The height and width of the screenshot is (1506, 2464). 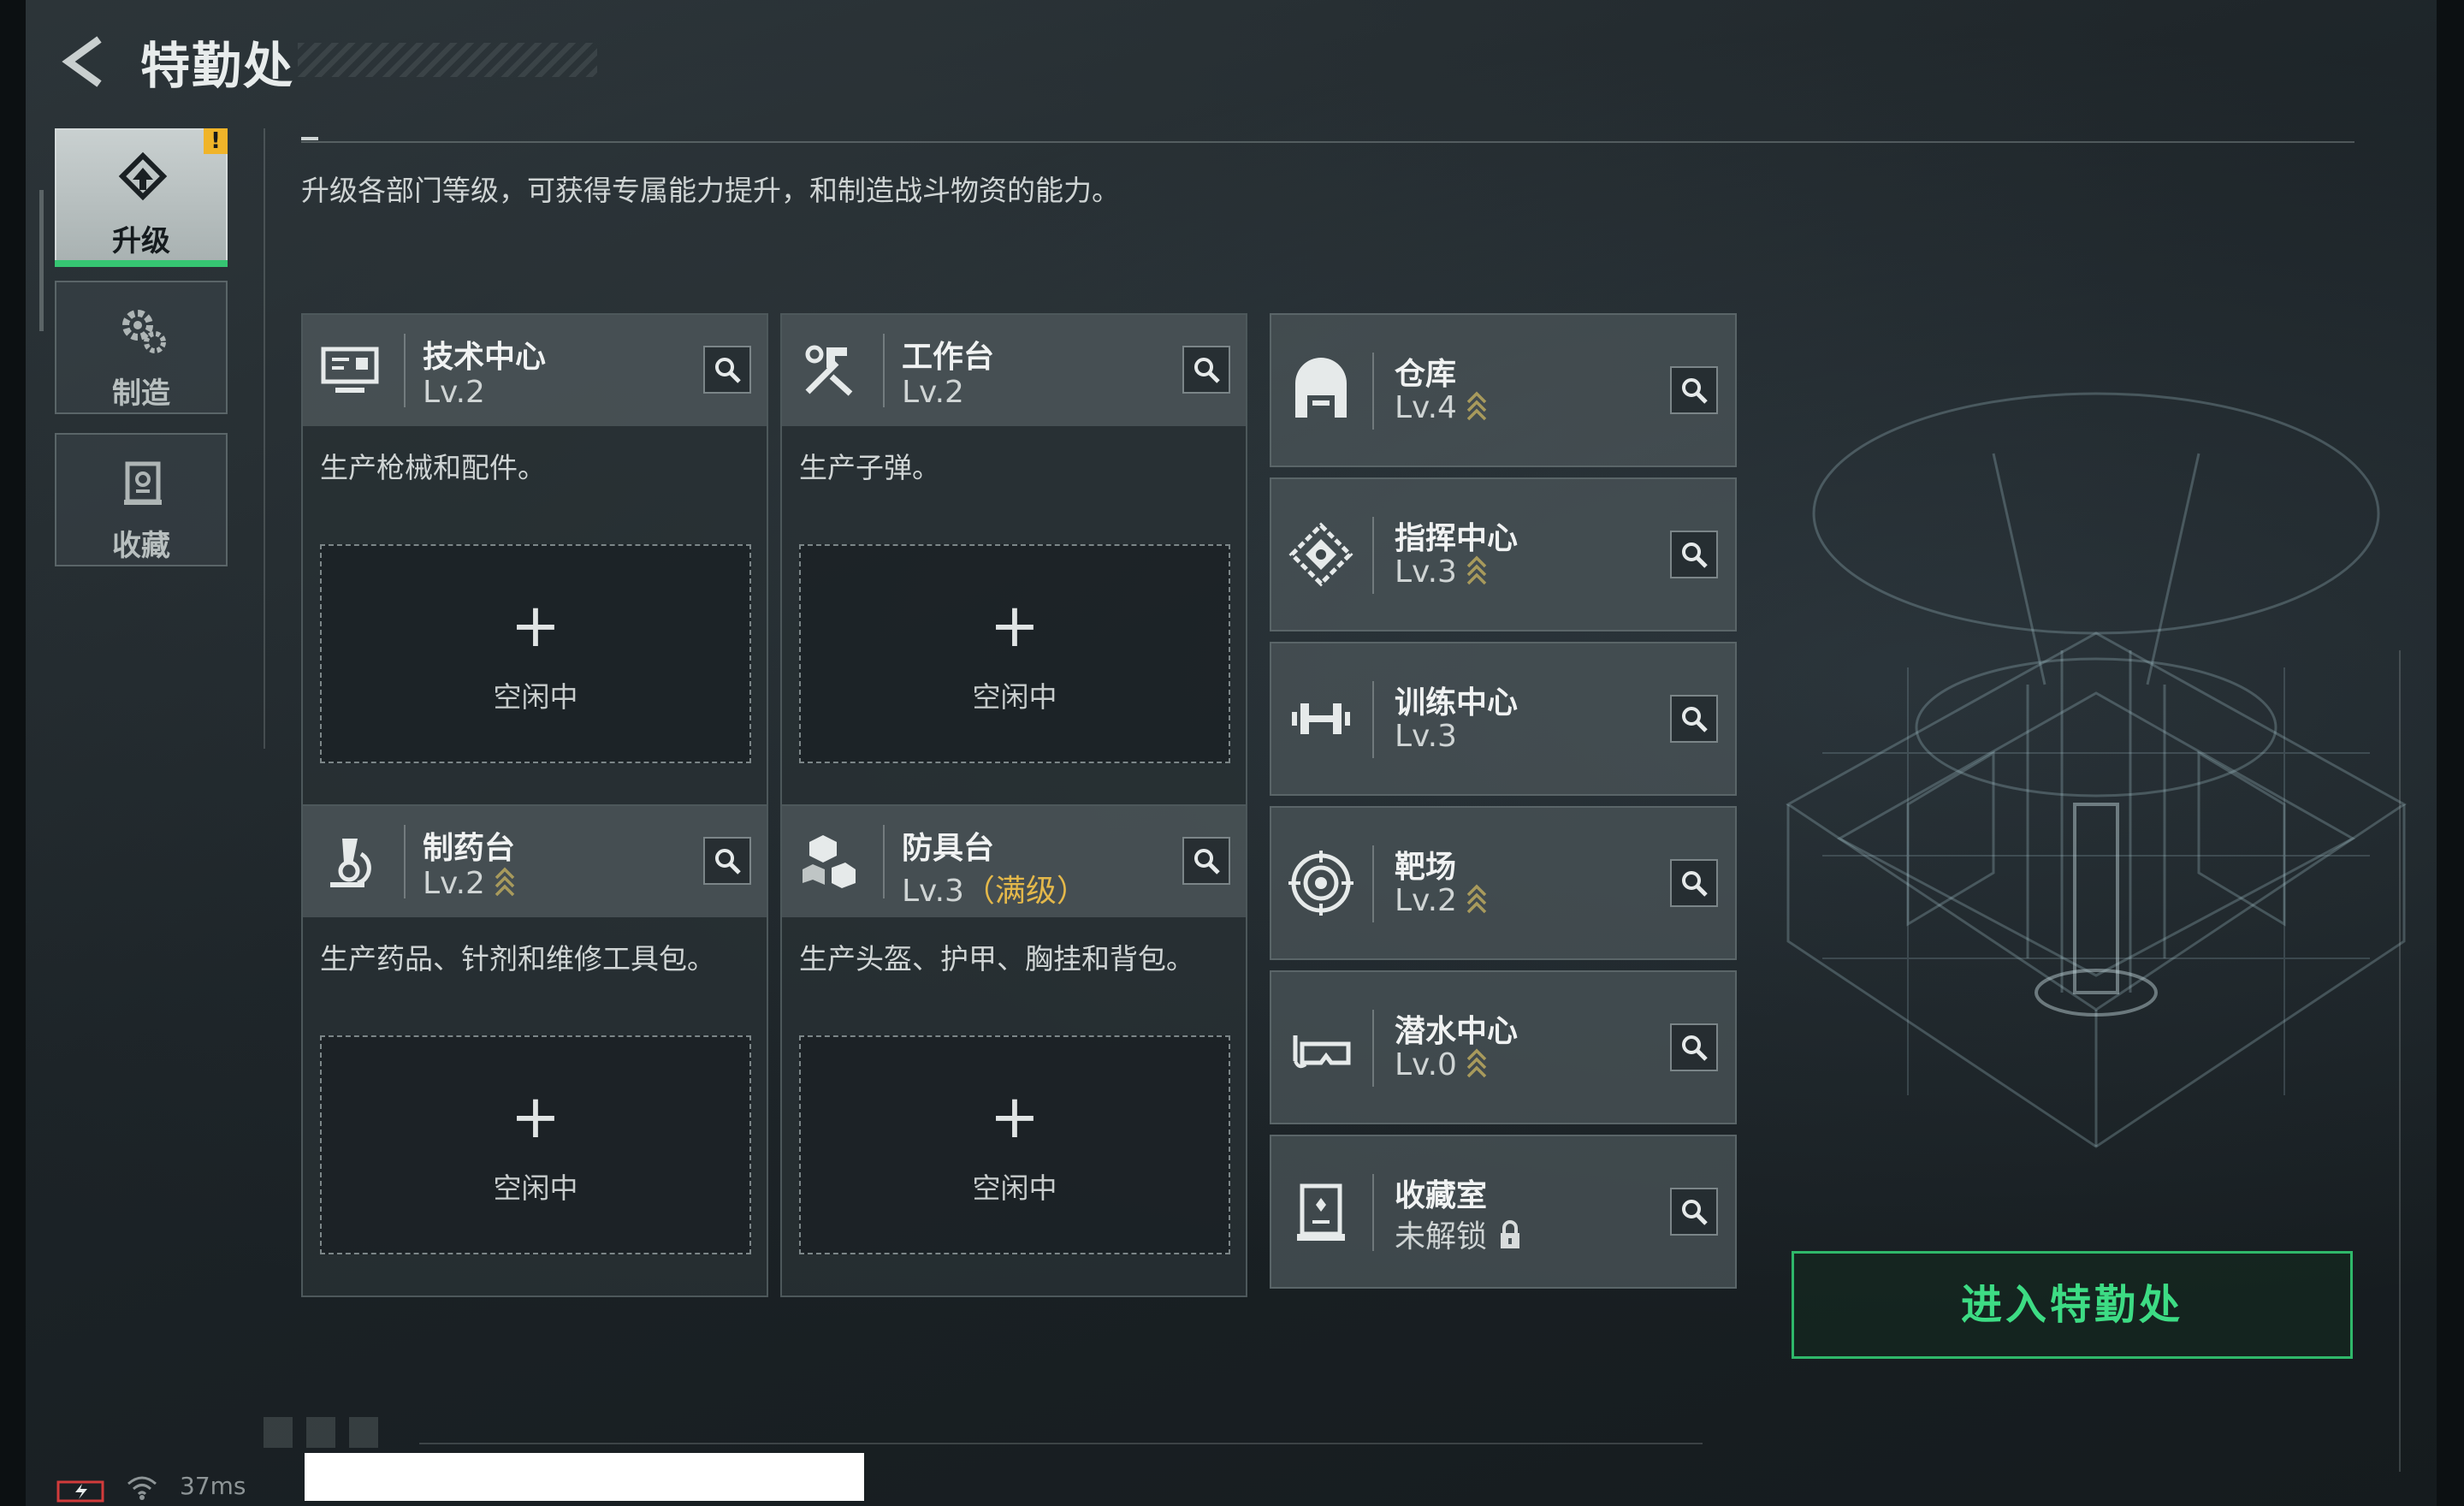 What do you see at coordinates (584, 1477) in the screenshot?
I see `redacted-area` at bounding box center [584, 1477].